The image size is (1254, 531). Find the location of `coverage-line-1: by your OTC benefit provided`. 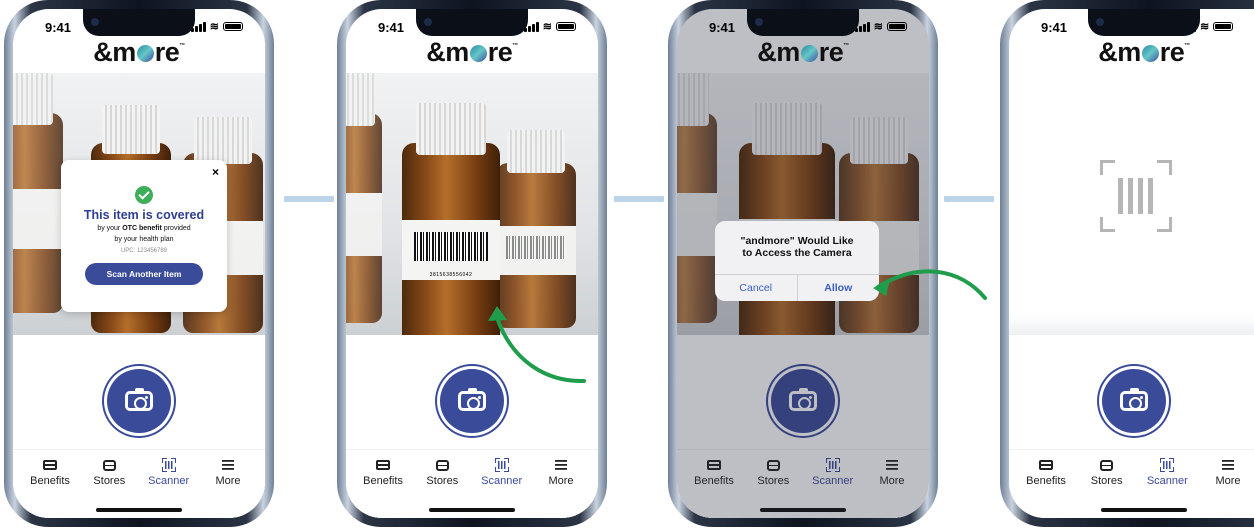

coverage-line-1: by your OTC benefit provided is located at coordinates (144, 228).